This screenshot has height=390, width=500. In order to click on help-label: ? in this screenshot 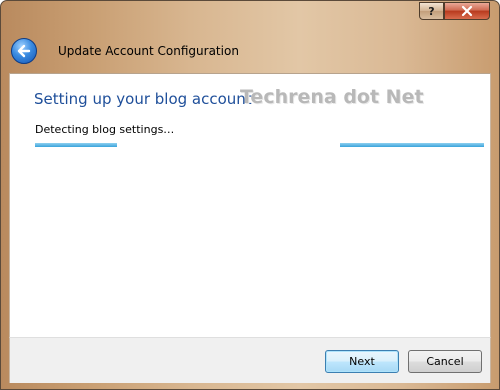, I will do `click(431, 11)`.